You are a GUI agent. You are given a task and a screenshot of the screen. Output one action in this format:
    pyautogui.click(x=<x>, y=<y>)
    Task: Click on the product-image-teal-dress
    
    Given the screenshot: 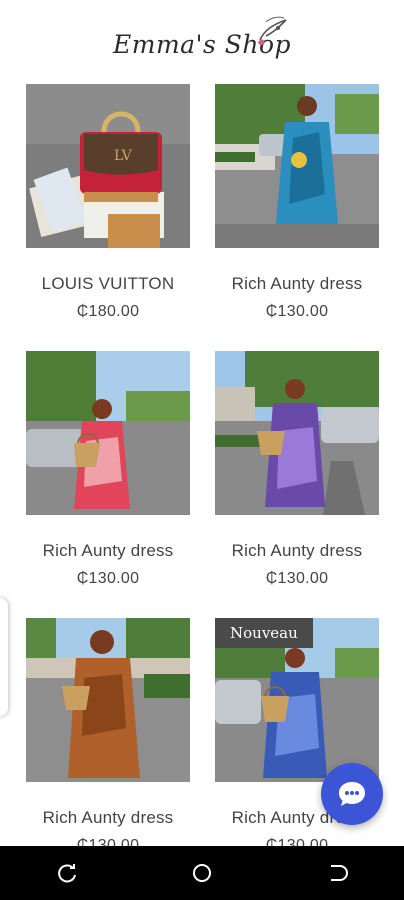 What is the action you would take?
    pyautogui.click(x=297, y=166)
    